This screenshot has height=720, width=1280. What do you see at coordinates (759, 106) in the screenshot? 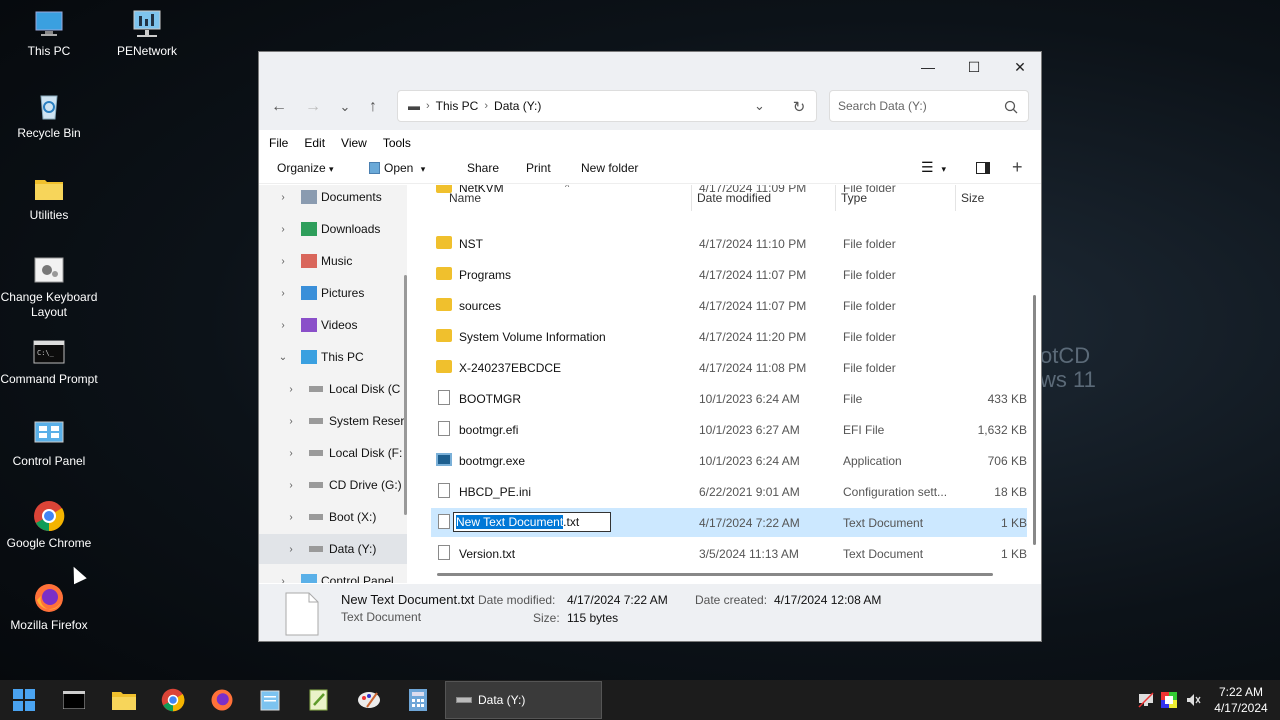
I see `address-dropdown-icon: ⌄` at bounding box center [759, 106].